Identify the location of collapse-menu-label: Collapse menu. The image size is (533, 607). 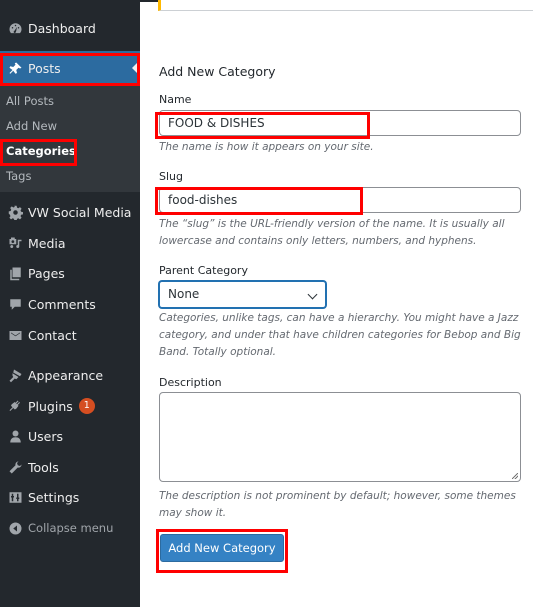
(71, 528).